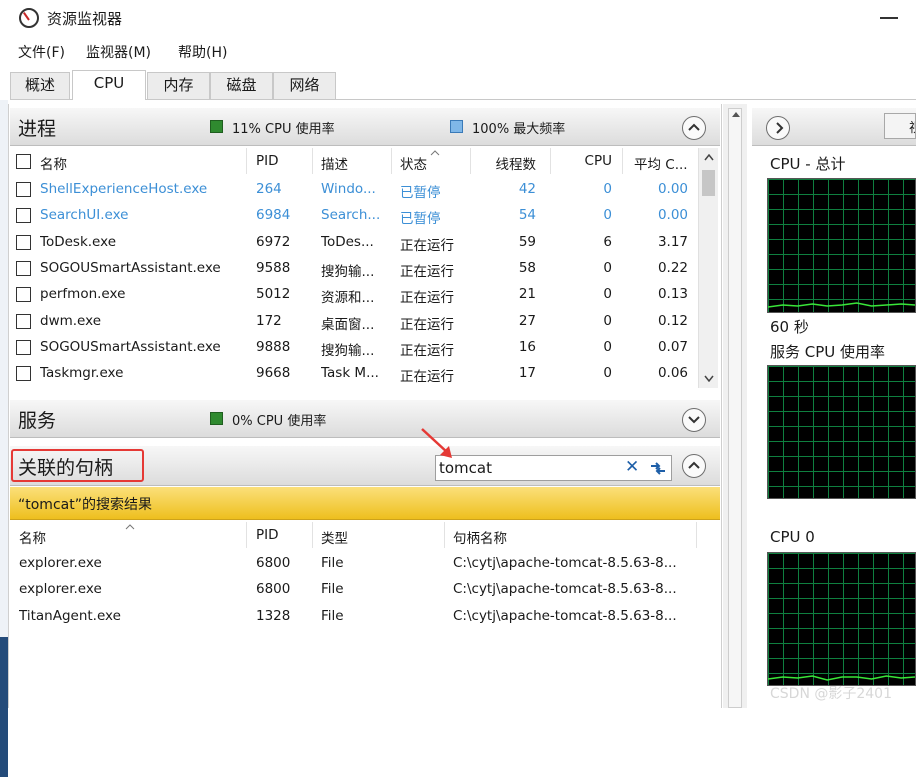 The image size is (916, 777). What do you see at coordinates (900, 126) in the screenshot?
I see `view-button: 视` at bounding box center [900, 126].